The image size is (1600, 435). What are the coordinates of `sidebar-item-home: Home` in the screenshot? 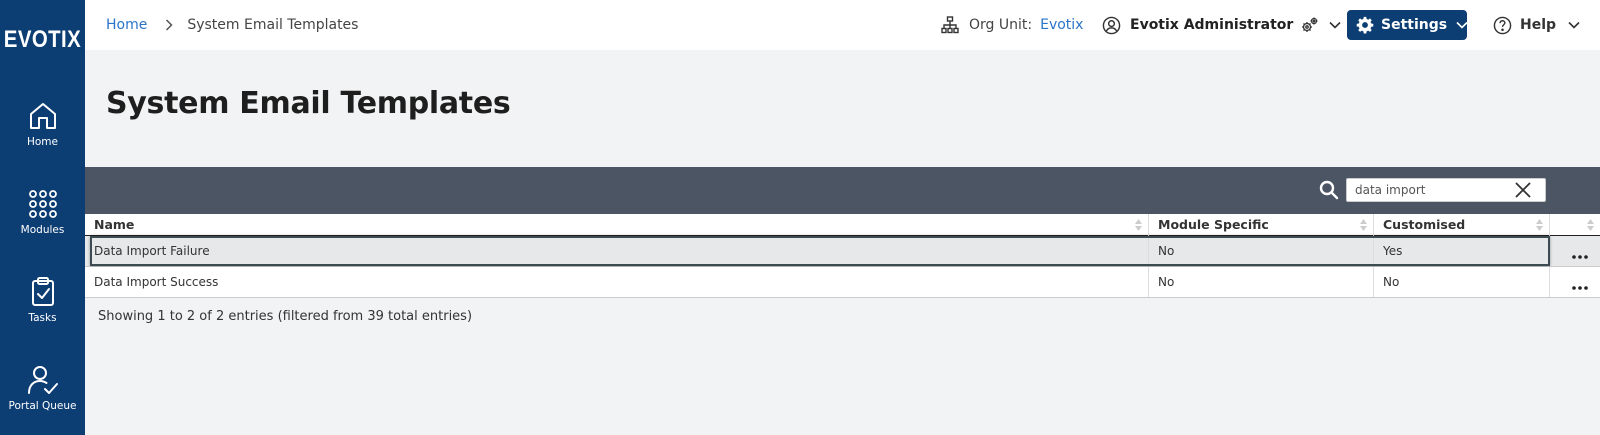 It's located at (42, 124).